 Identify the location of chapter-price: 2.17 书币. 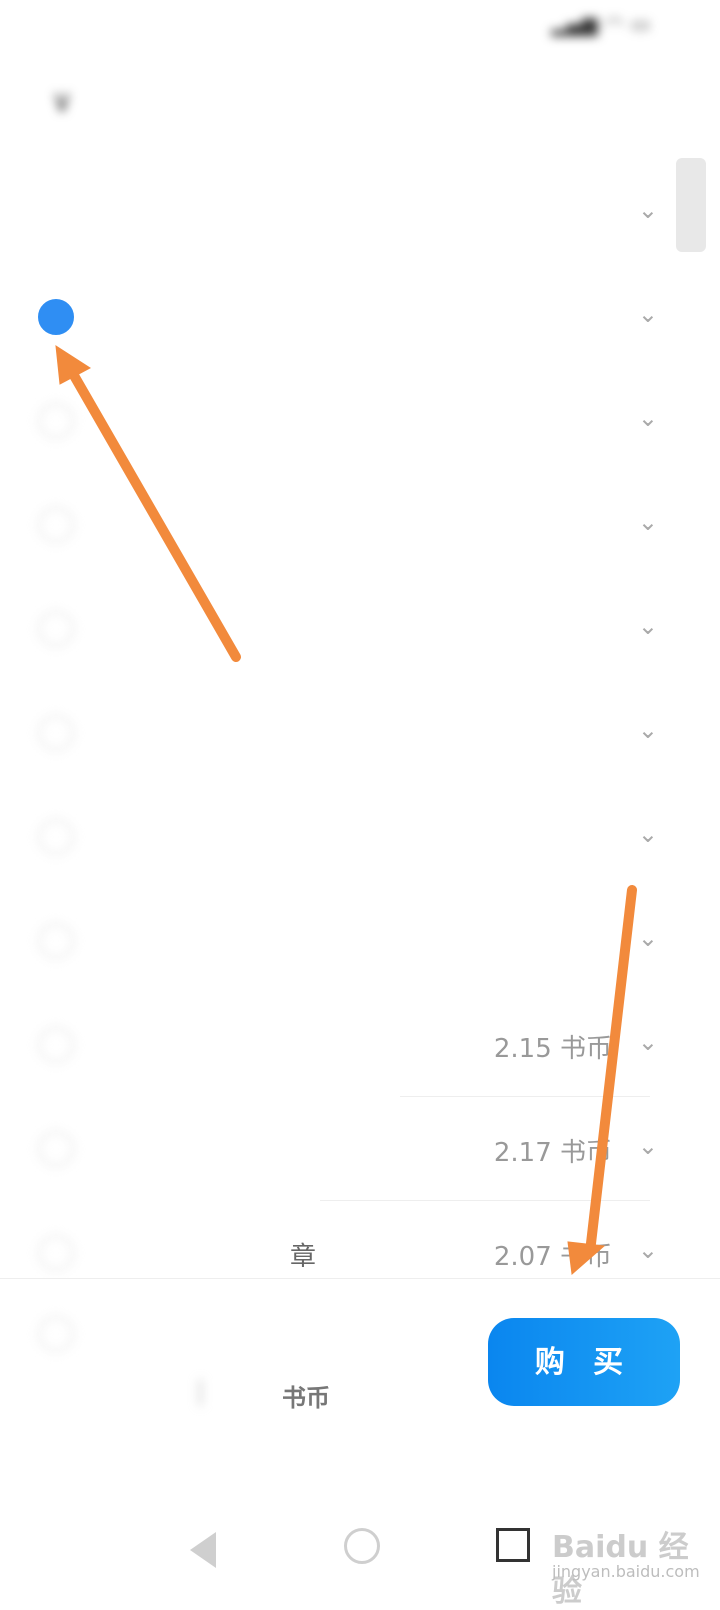
(552, 1153).